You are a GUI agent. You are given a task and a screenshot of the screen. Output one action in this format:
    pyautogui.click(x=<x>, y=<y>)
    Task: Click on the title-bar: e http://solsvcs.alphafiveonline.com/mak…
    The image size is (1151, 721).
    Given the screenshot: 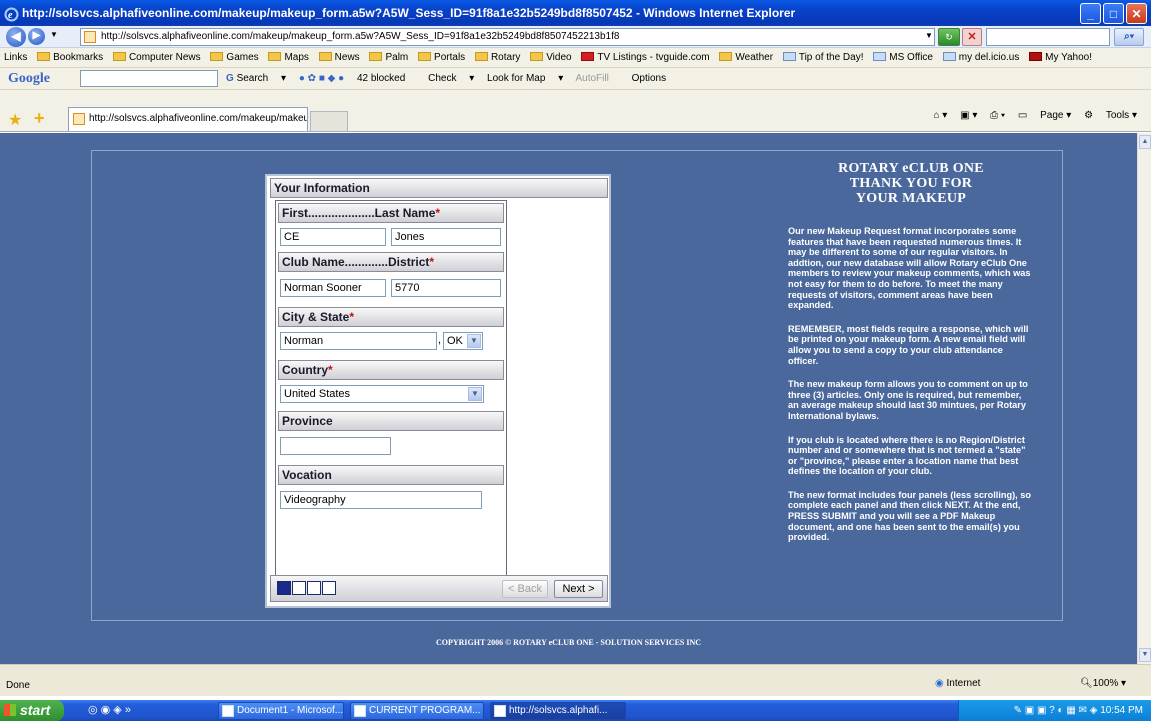 What is the action you would take?
    pyautogui.click(x=575, y=13)
    